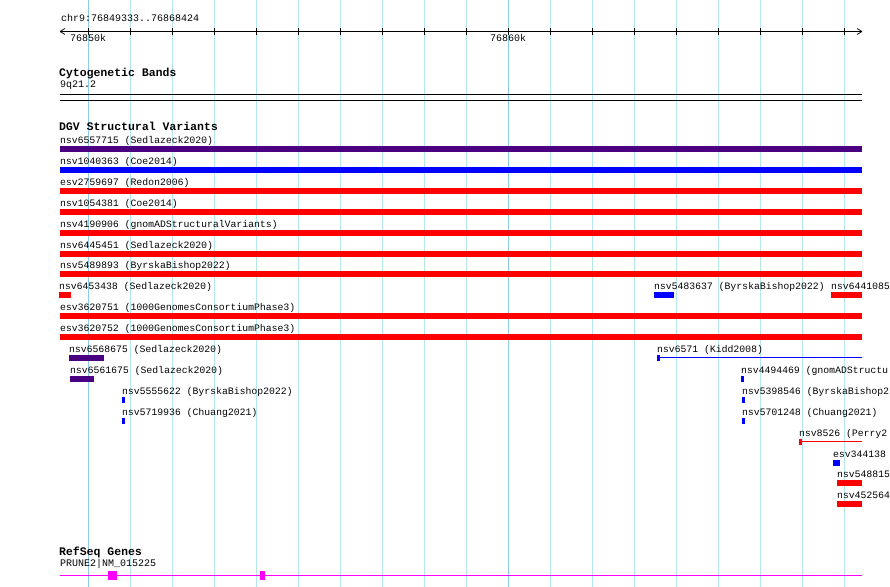  Describe the element at coordinates (207, 392) in the screenshot. I see `variant-label: nsv5555622 (ByrskaBishop2022)` at that location.